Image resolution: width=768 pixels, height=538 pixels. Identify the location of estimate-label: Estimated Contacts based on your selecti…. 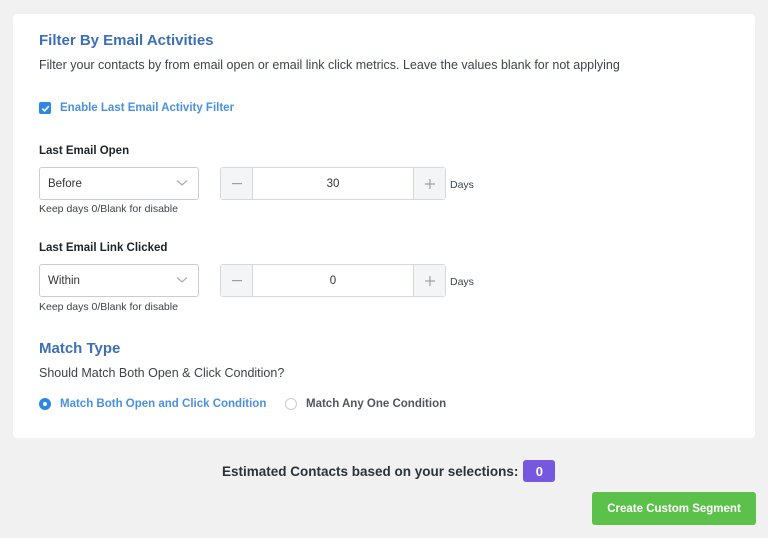
(370, 471).